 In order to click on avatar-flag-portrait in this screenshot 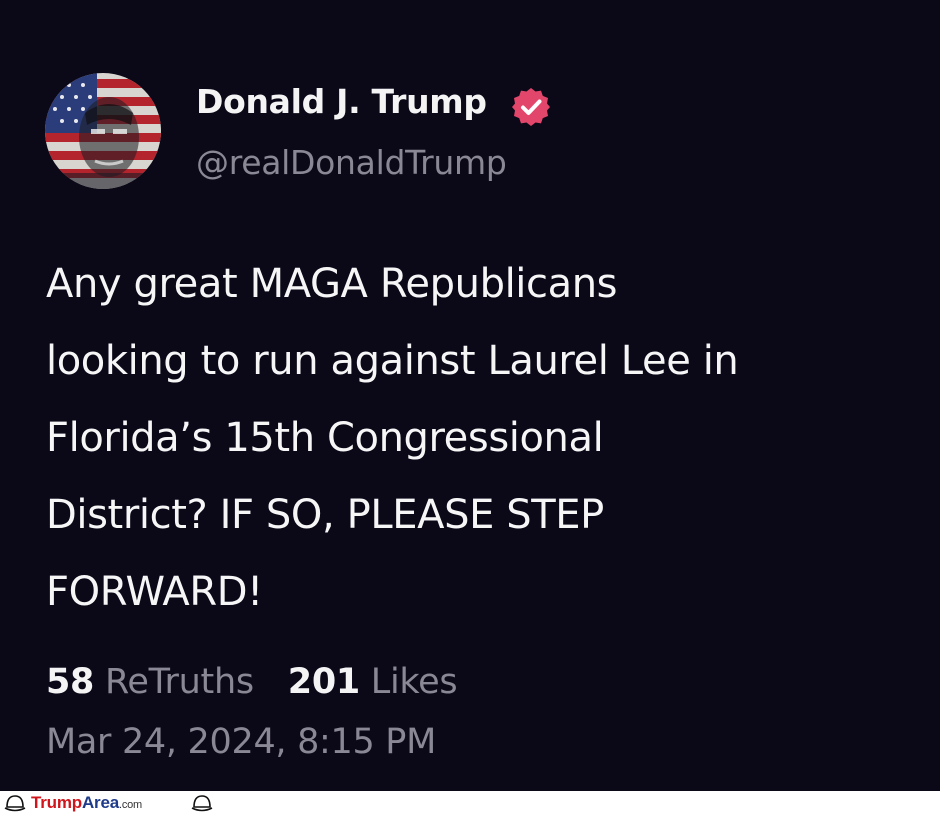, I will do `click(103, 131)`.